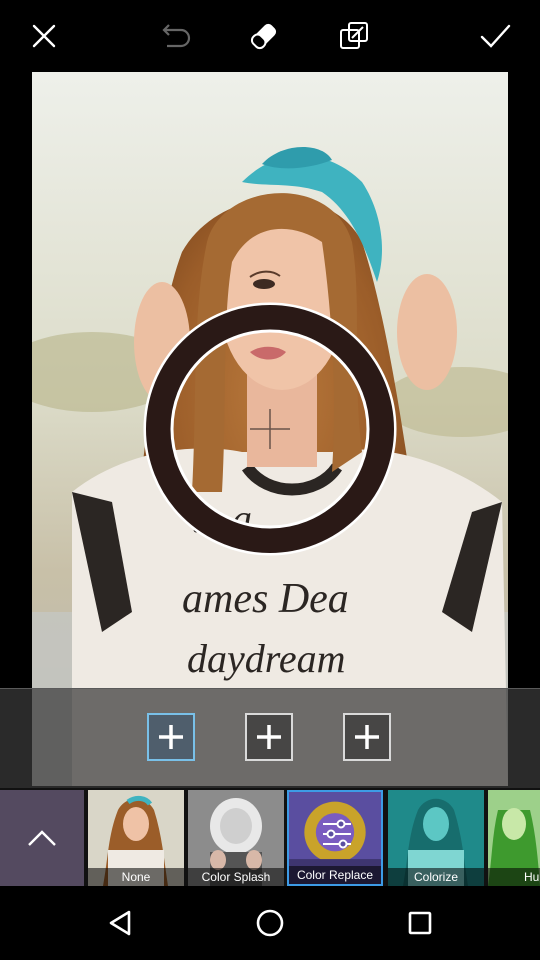  What do you see at coordinates (265, 599) in the screenshot?
I see `shirt-text-line-2: ames Dea` at bounding box center [265, 599].